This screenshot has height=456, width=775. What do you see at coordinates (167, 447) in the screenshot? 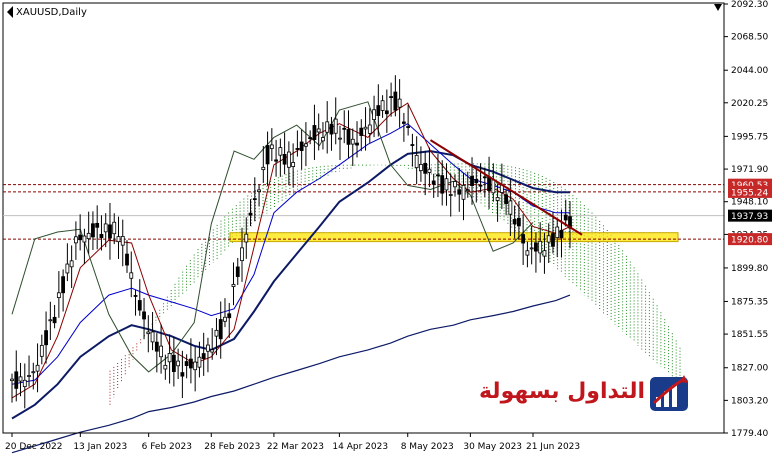
I see `x-tick-label: 6 Feb 2023` at bounding box center [167, 447].